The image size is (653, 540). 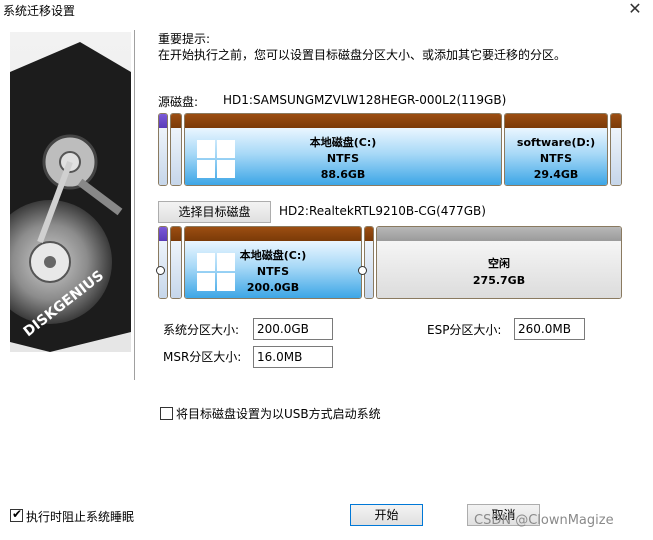 I want to click on target-disk-name: HD2:RealtekRTL9210B-CG(477GB), so click(x=382, y=211).